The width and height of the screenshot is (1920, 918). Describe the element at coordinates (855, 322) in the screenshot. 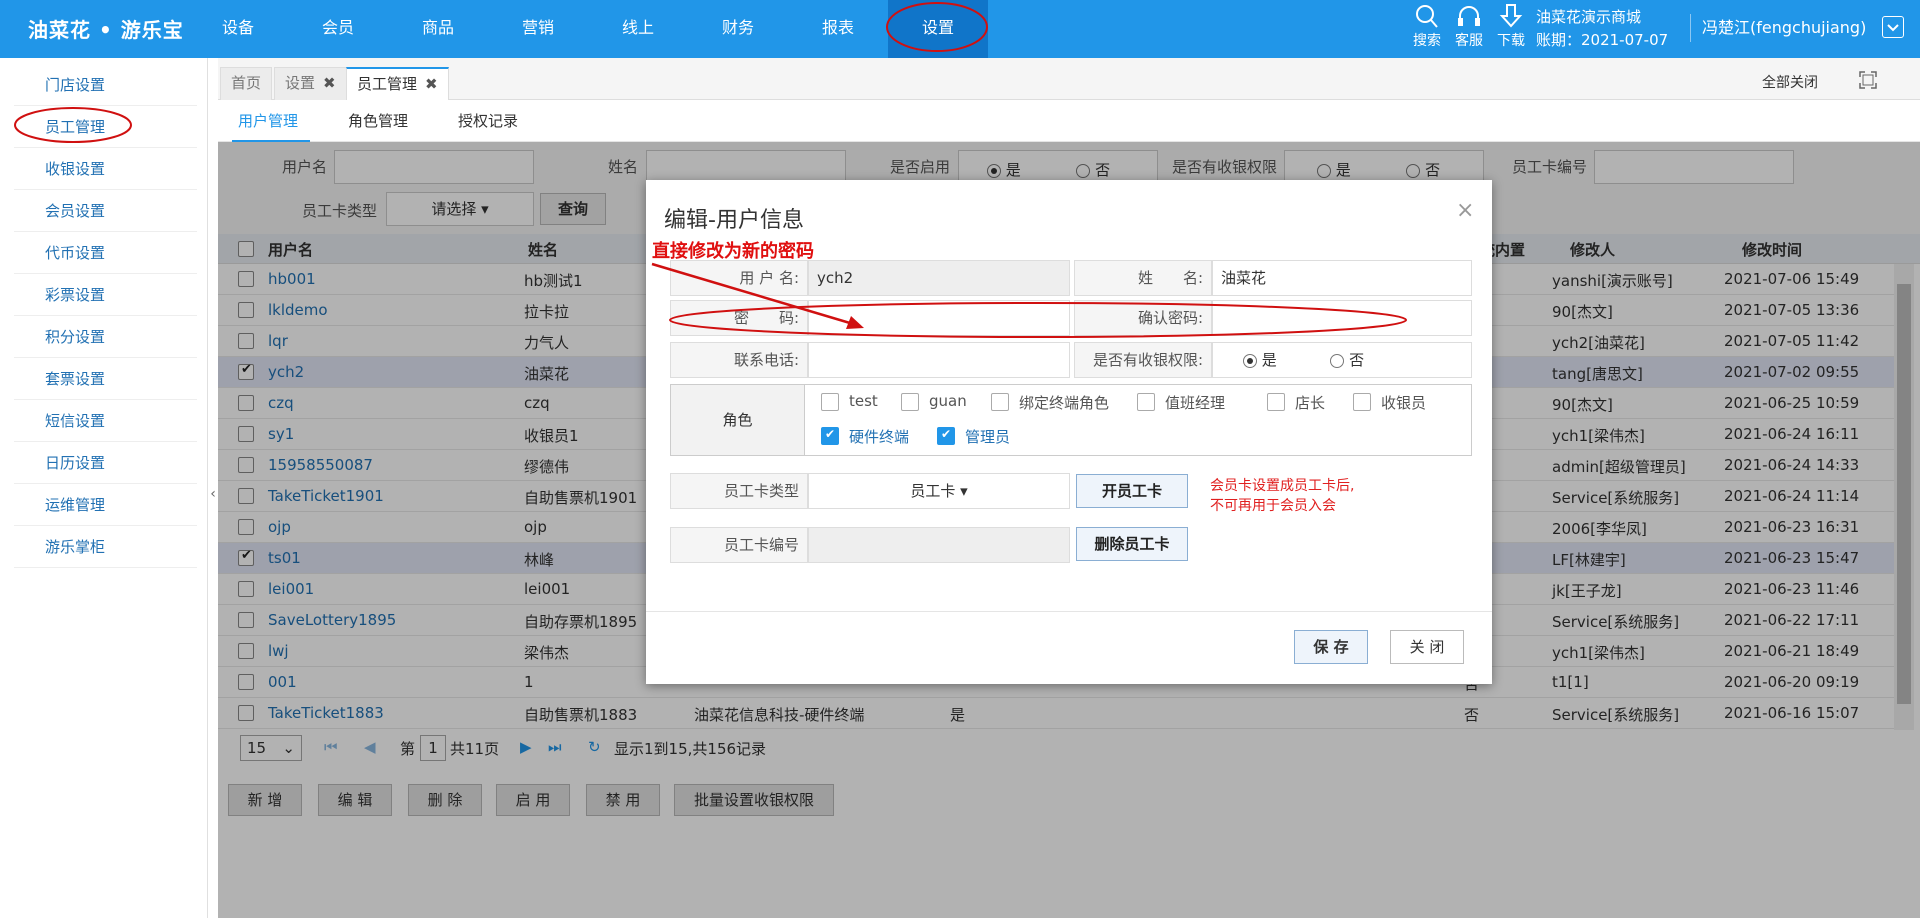

I see `annotation-arrowhead` at that location.